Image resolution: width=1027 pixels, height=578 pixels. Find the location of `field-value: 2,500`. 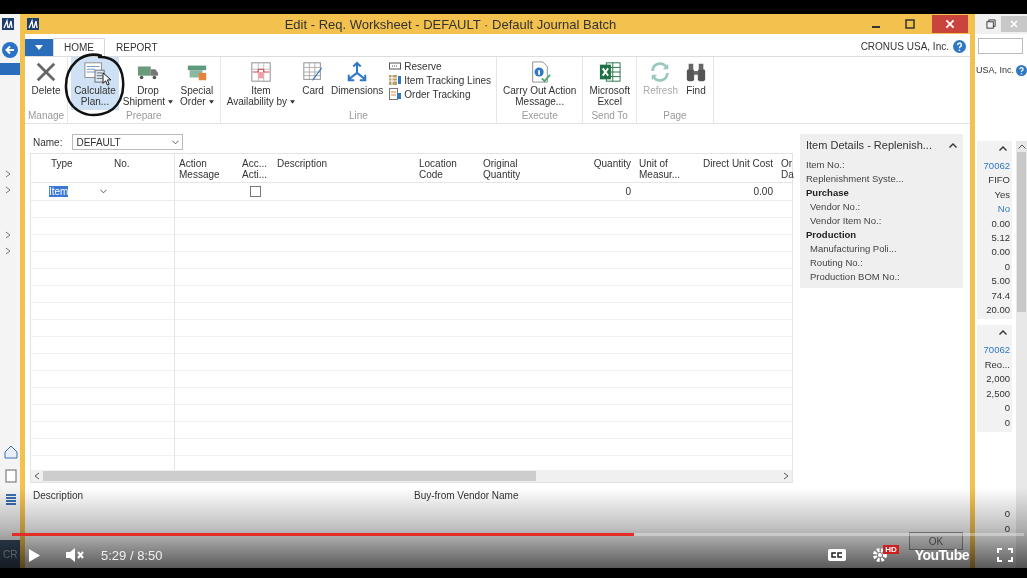

field-value: 2,500 is located at coordinates (998, 393).